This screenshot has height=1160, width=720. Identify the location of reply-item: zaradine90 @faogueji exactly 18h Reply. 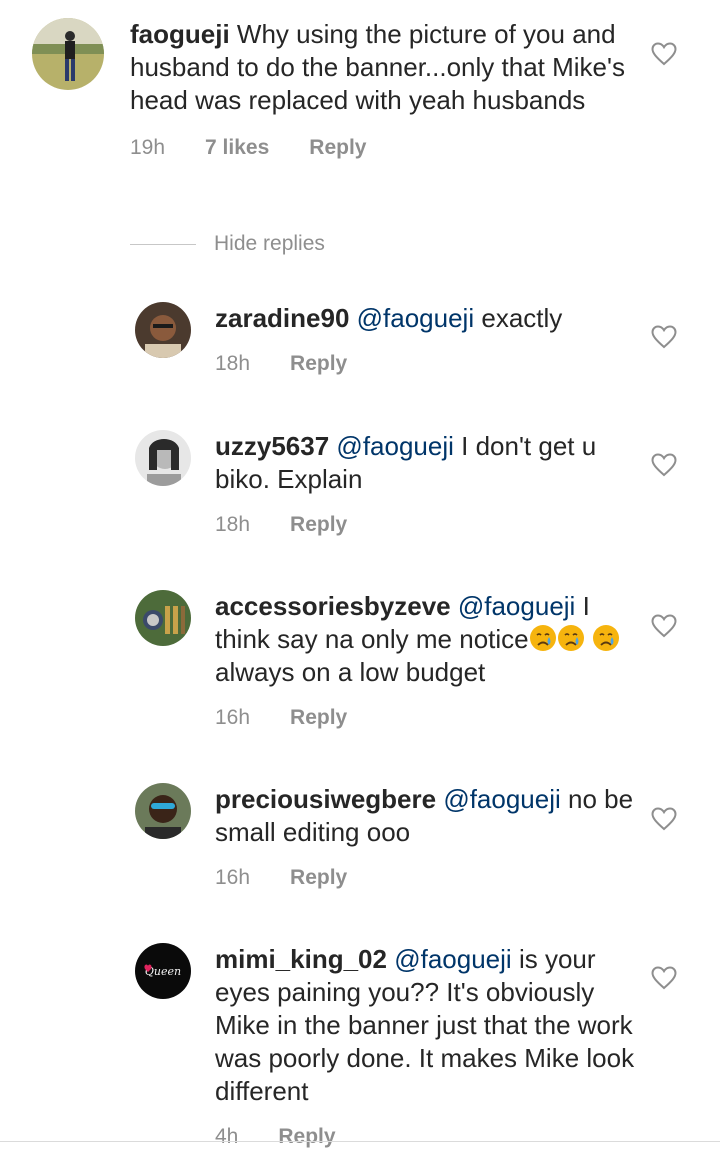
(390, 341).